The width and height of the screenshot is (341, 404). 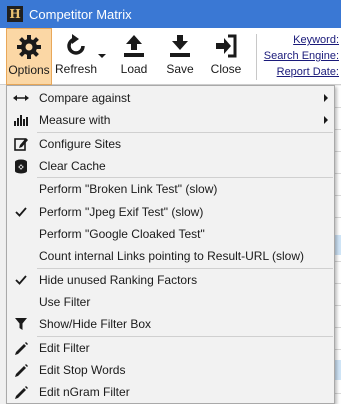 I want to click on menu-item-compare-against: Compare against, so click(x=170, y=98).